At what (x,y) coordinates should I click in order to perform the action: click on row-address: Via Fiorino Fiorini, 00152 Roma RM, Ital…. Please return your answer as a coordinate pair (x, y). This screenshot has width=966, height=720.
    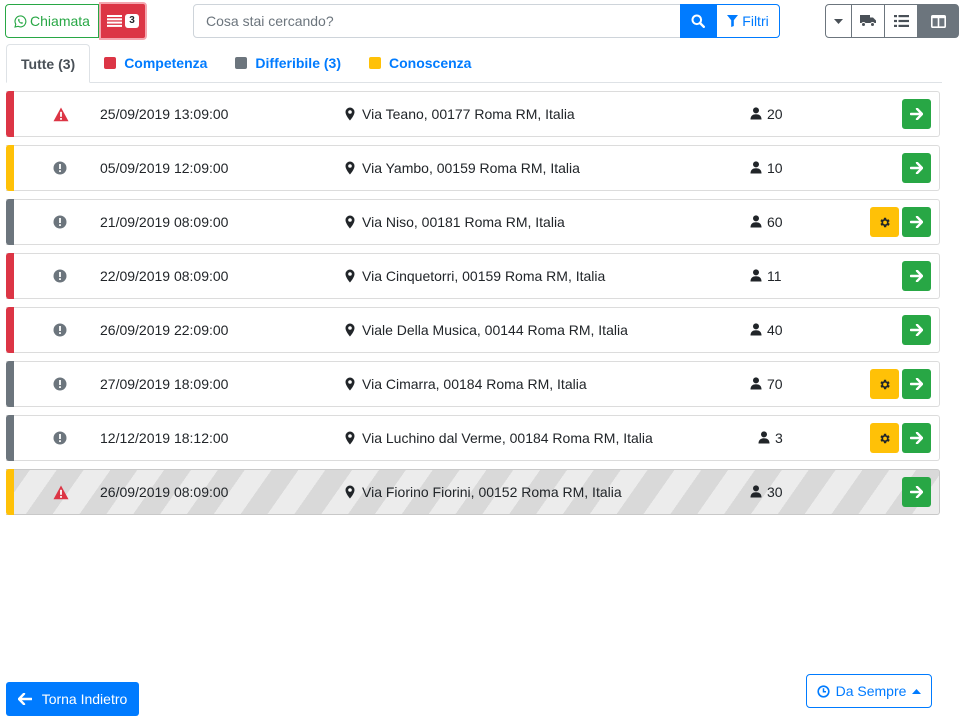
    Looking at the image, I should click on (492, 492).